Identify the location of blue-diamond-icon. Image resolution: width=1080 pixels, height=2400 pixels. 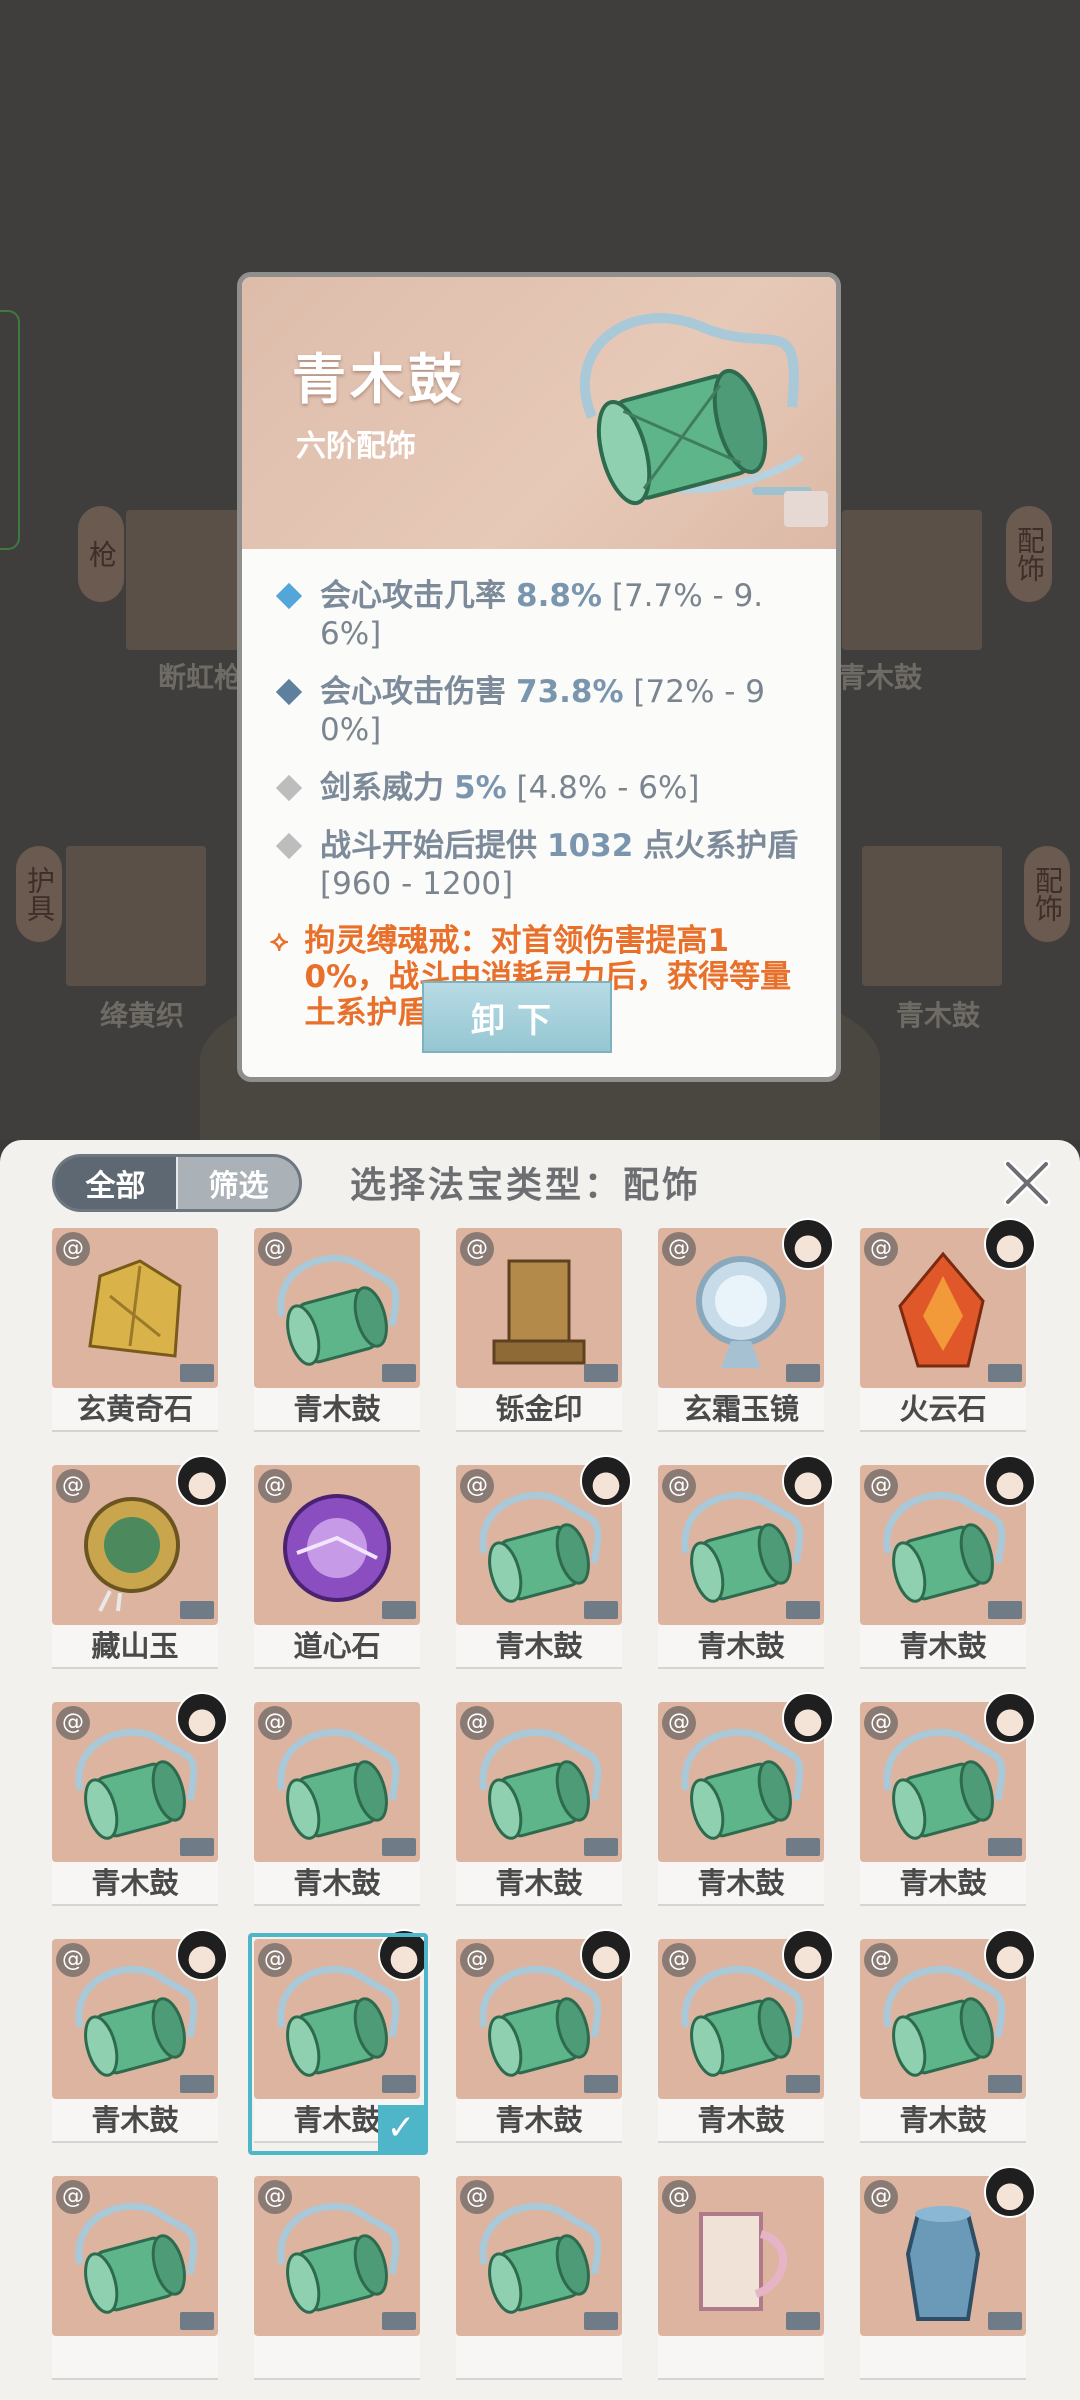
(289, 596).